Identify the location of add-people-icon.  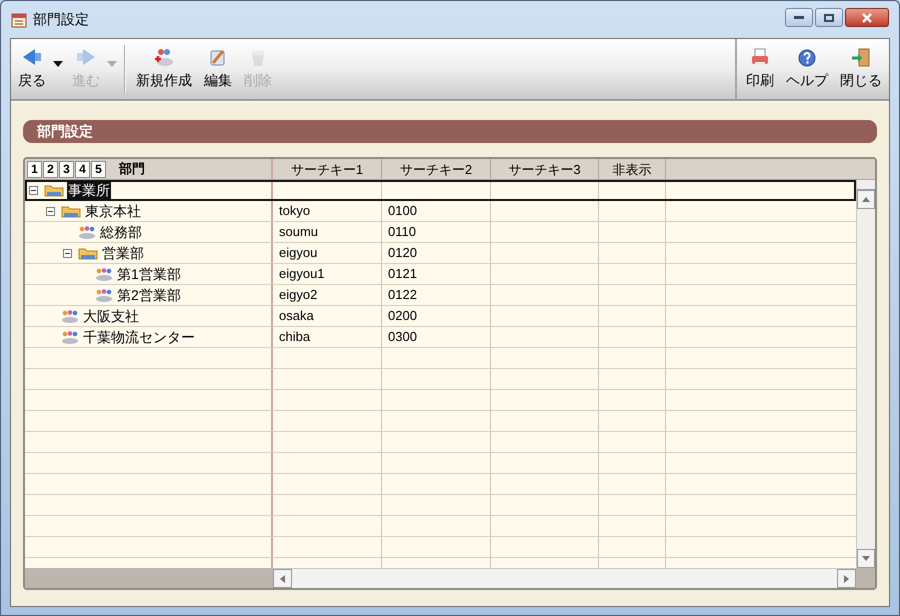
(164, 57).